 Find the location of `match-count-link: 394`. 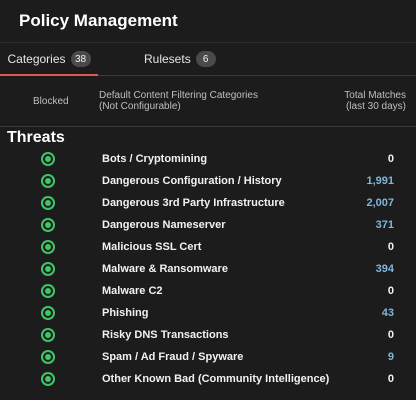

match-count-link: 394 is located at coordinates (364, 269).